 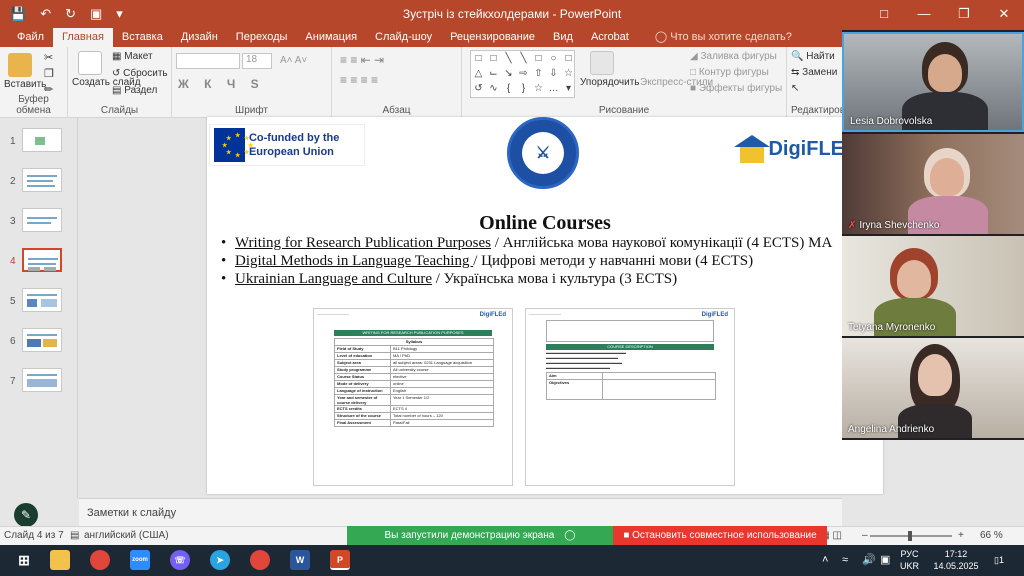 I want to click on reset-button: ↺ Сбросить, so click(x=140, y=73).